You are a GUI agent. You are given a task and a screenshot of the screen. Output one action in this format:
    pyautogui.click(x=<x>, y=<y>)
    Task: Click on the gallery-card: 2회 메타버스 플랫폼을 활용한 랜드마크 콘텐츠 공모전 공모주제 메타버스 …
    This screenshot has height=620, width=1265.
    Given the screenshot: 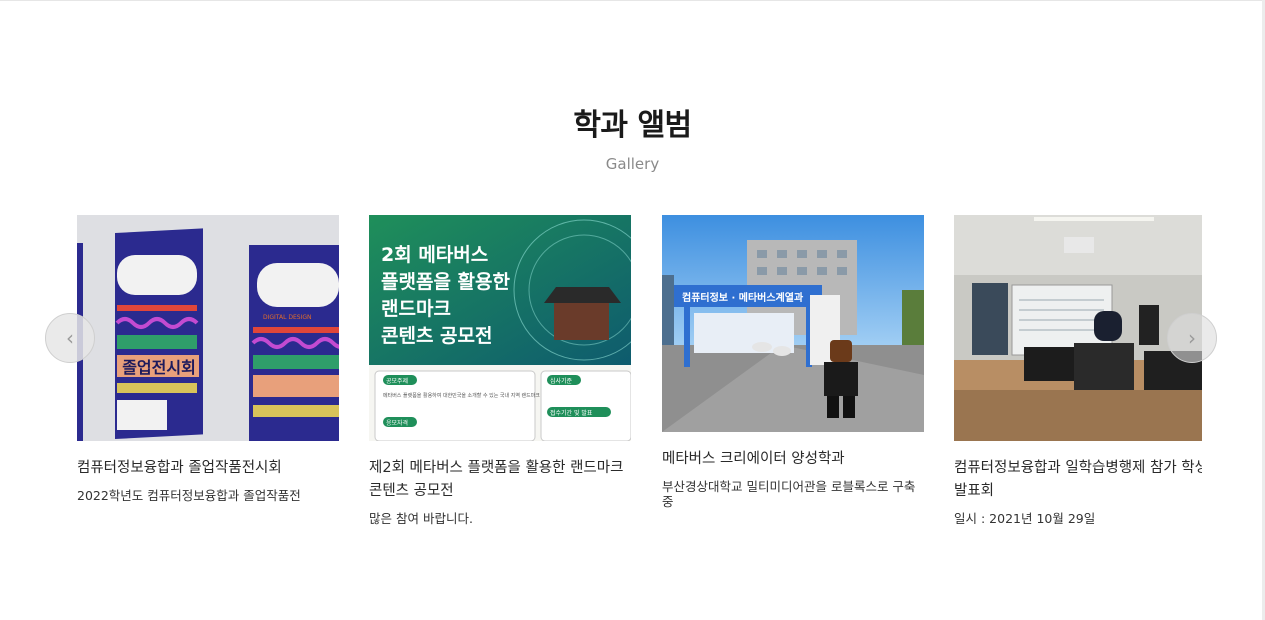 What is the action you would take?
    pyautogui.click(x=500, y=370)
    